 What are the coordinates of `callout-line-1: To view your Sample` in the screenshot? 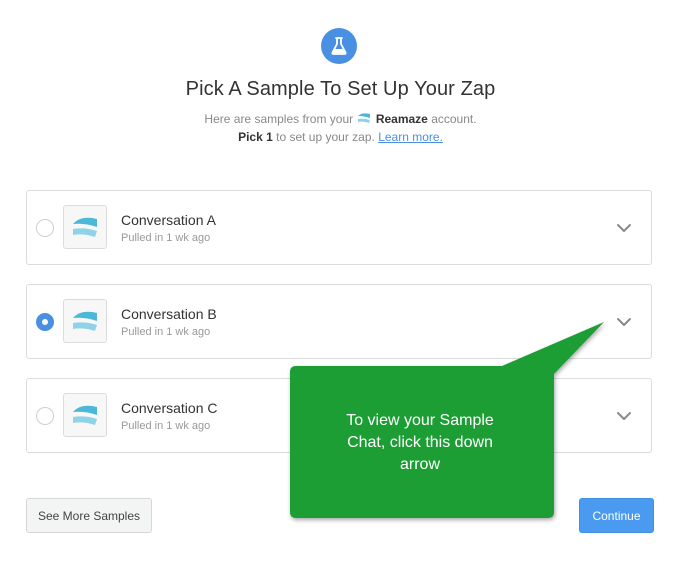 It's located at (420, 420).